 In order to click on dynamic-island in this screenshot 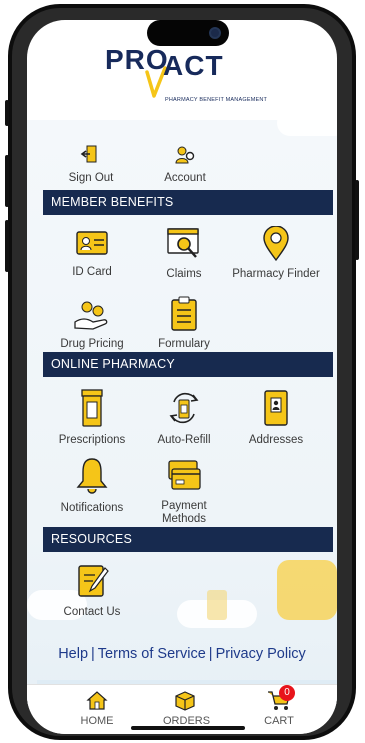, I will do `click(188, 33)`.